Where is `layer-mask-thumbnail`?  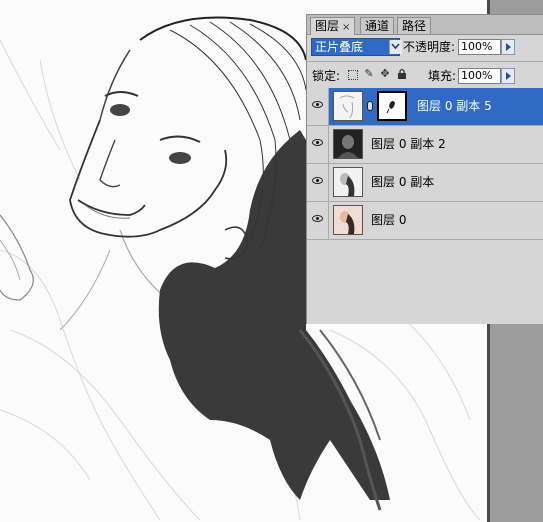
layer-mask-thumbnail is located at coordinates (392, 106).